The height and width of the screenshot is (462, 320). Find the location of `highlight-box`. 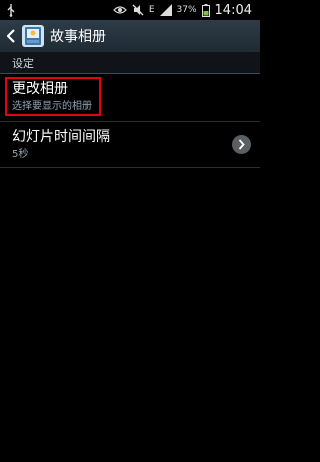

highlight-box is located at coordinates (53, 96).